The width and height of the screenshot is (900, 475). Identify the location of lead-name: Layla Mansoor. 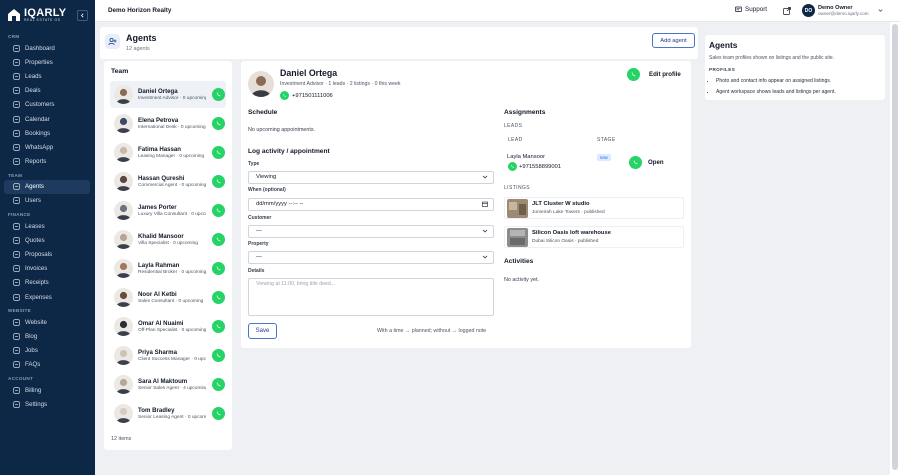
(526, 157).